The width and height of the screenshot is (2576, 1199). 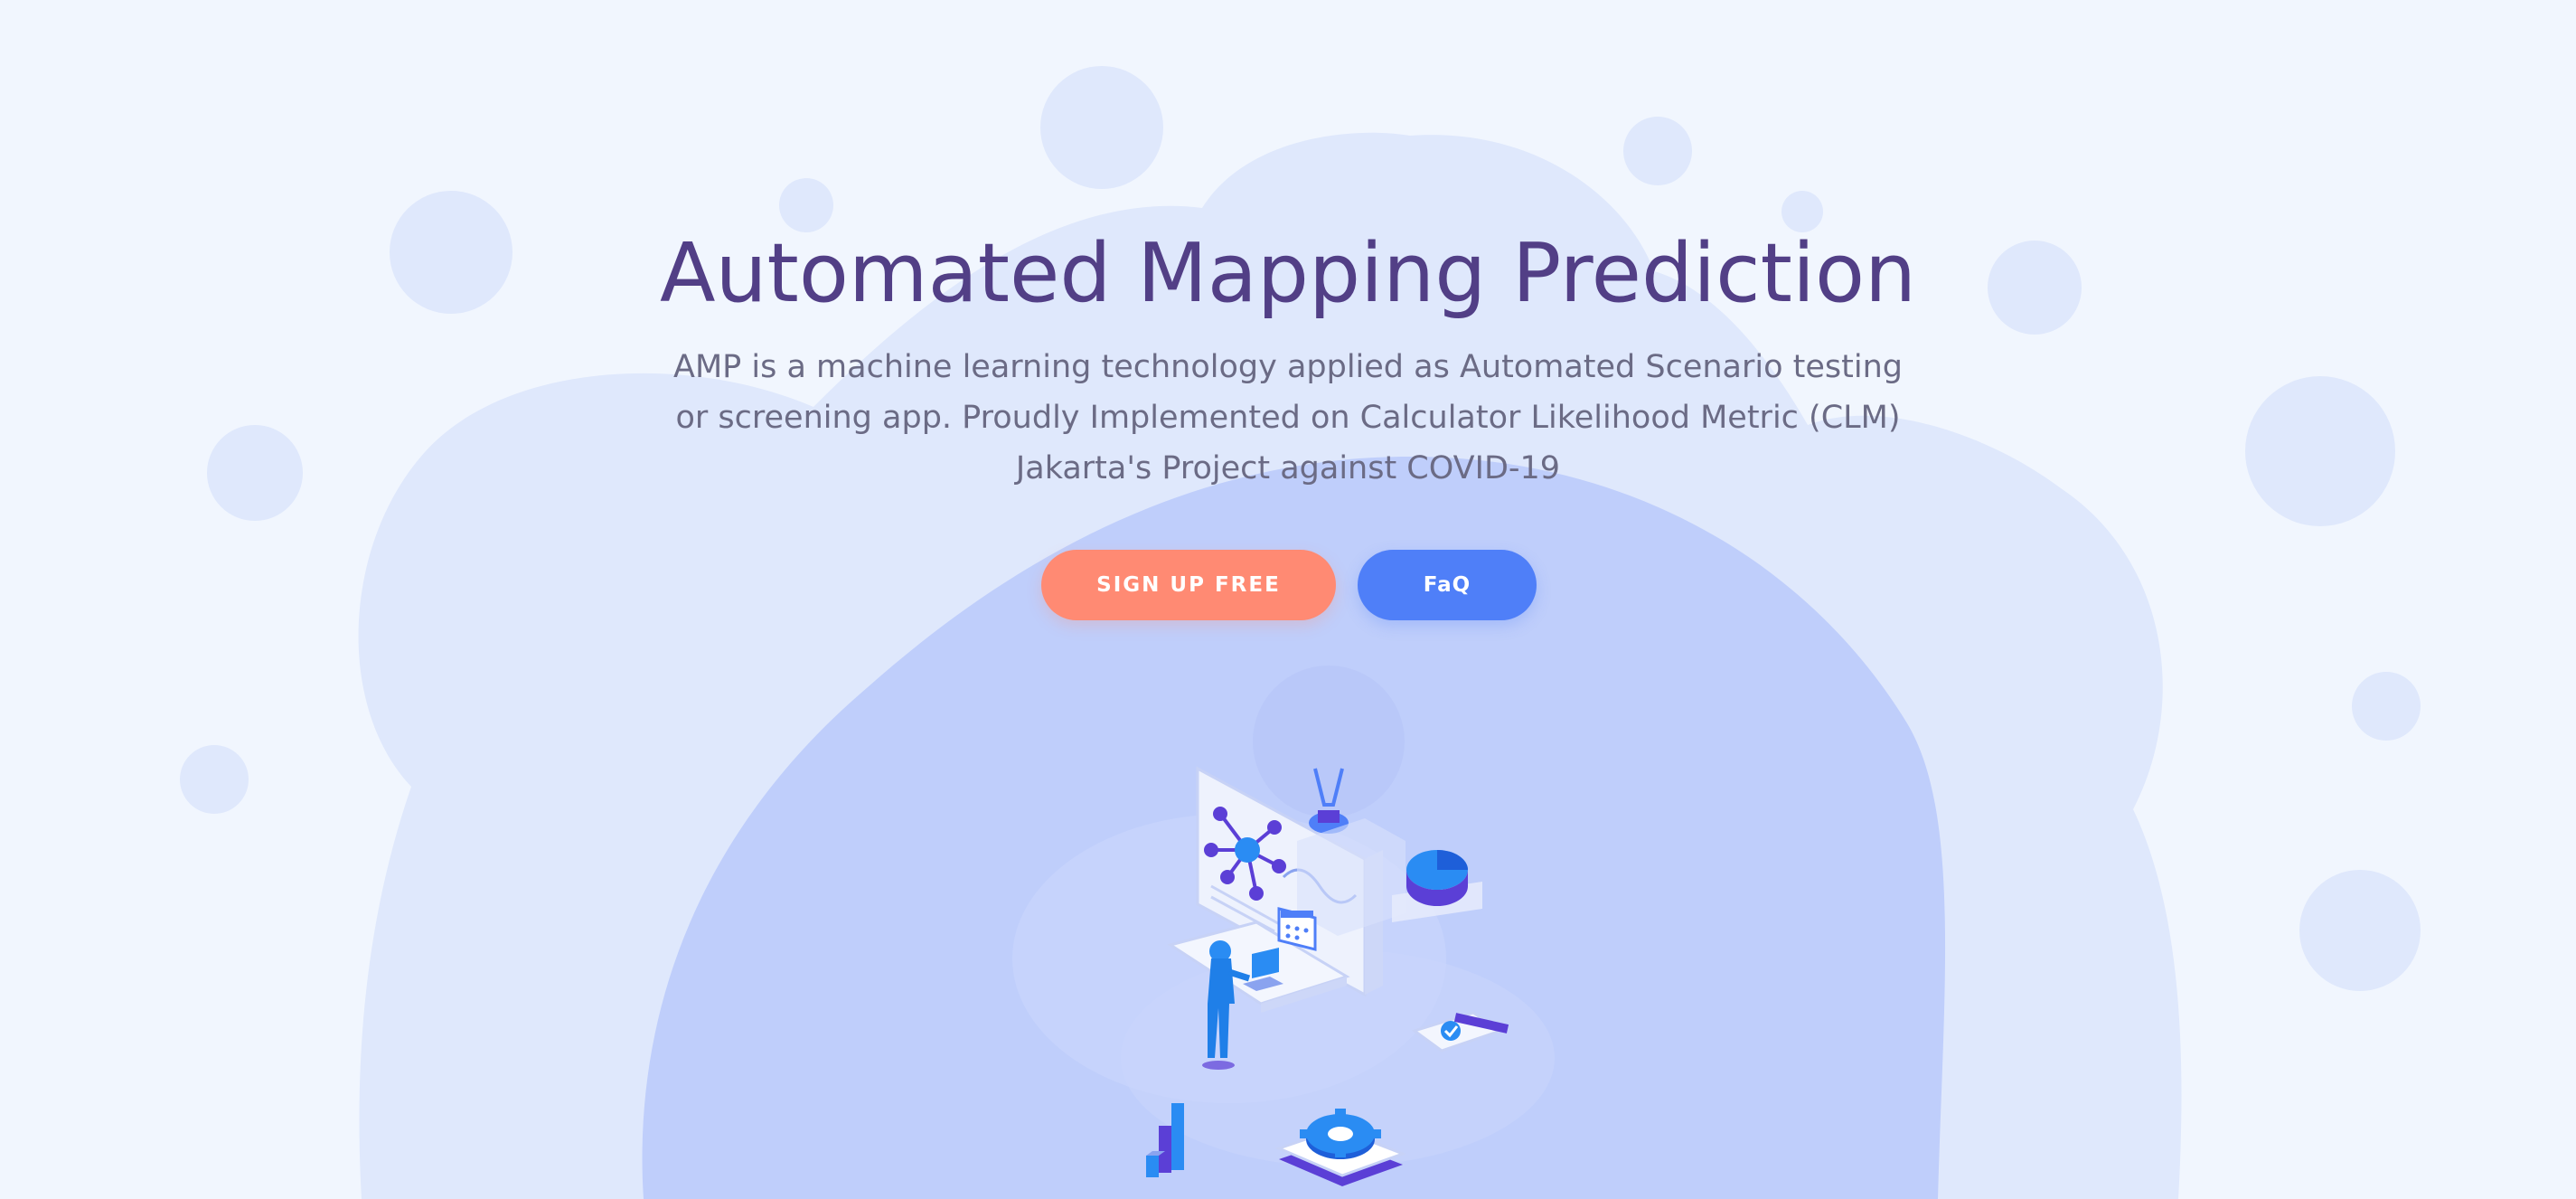 What do you see at coordinates (1288, 273) in the screenshot?
I see `page-title: Automated Mapping Prediction` at bounding box center [1288, 273].